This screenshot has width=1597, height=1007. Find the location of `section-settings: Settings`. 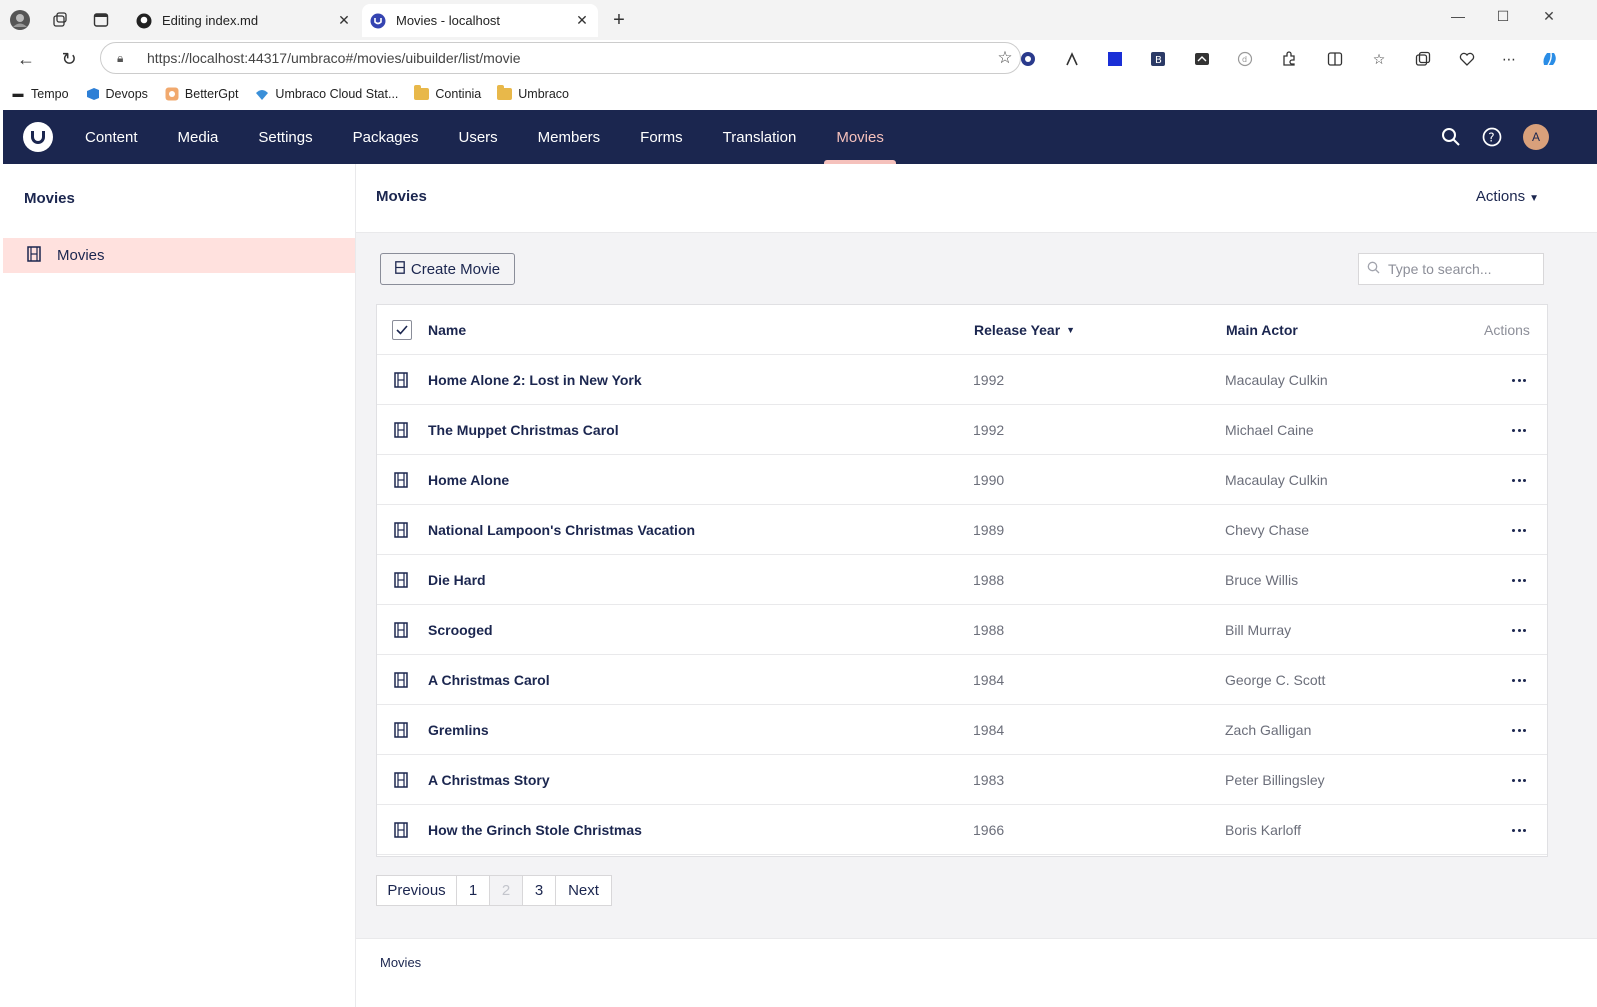

section-settings: Settings is located at coordinates (285, 137).